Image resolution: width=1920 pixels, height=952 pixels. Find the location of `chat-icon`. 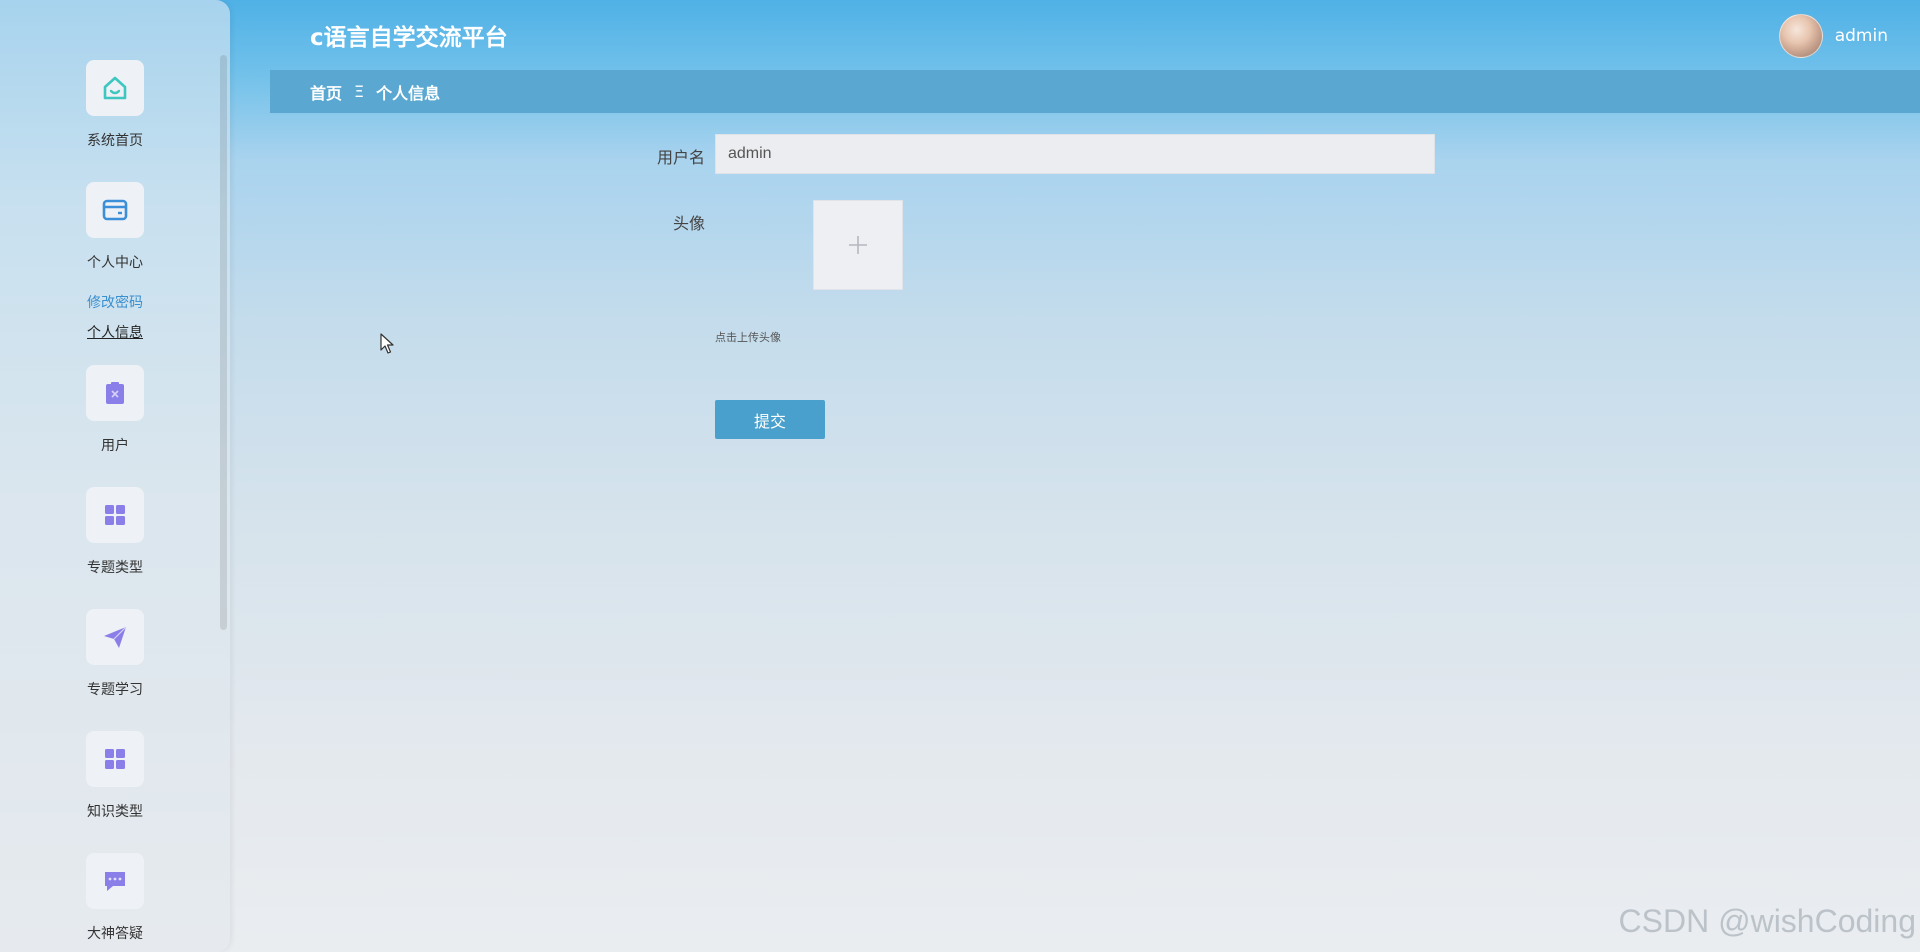

chat-icon is located at coordinates (115, 881).